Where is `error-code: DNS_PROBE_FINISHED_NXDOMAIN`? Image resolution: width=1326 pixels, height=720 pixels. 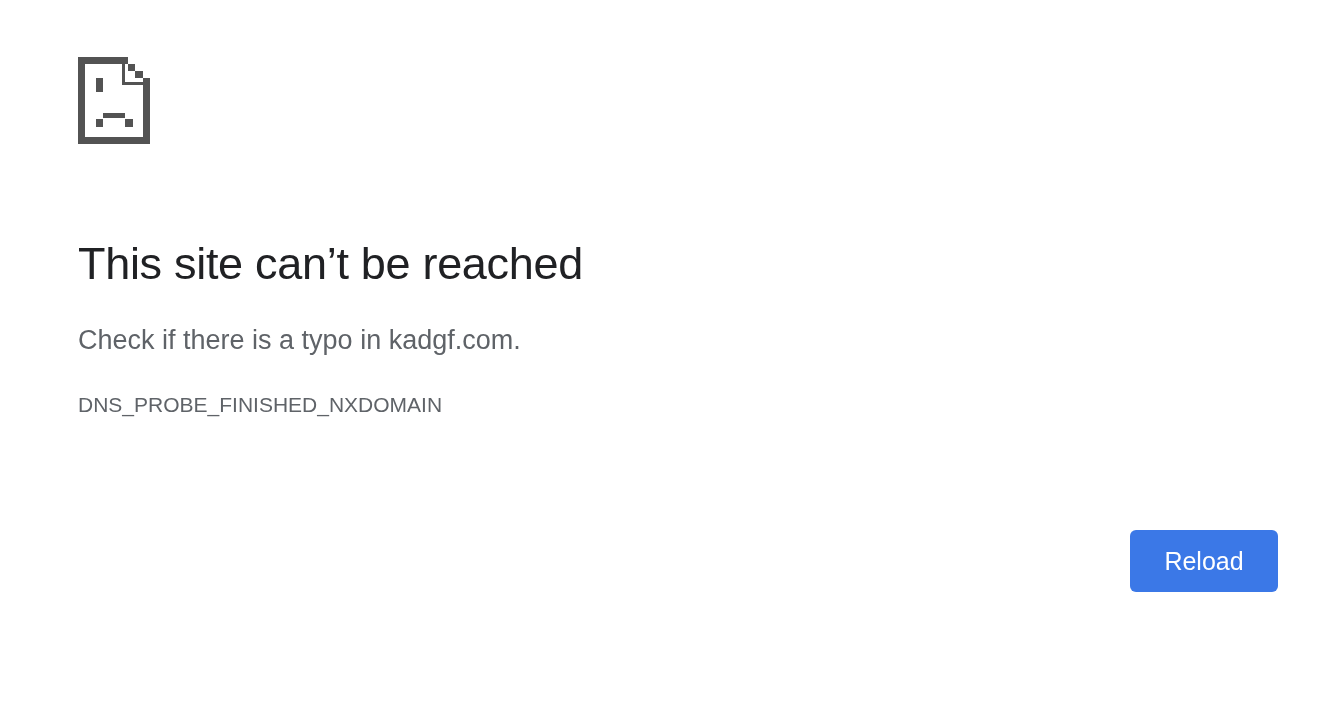 error-code: DNS_PROBE_FINISHED_NXDOMAIN is located at coordinates (261, 405).